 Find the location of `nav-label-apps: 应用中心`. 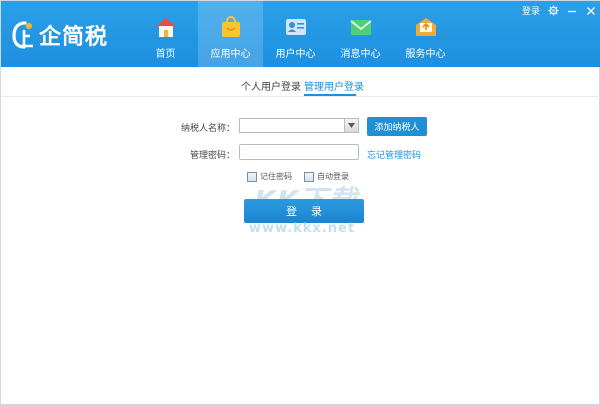

nav-label-apps: 应用中心 is located at coordinates (230, 54).